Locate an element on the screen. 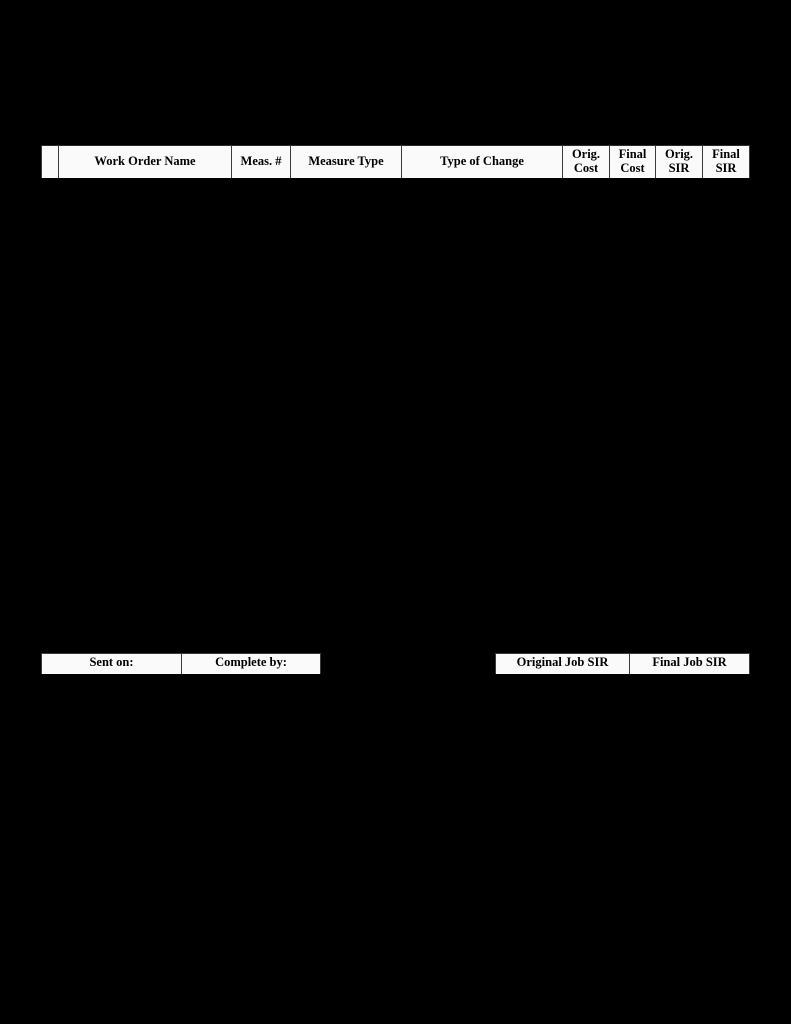 Image resolution: width=791 pixels, height=1024 pixels. label-final-job-sir: Final Job SIR is located at coordinates (689, 664).